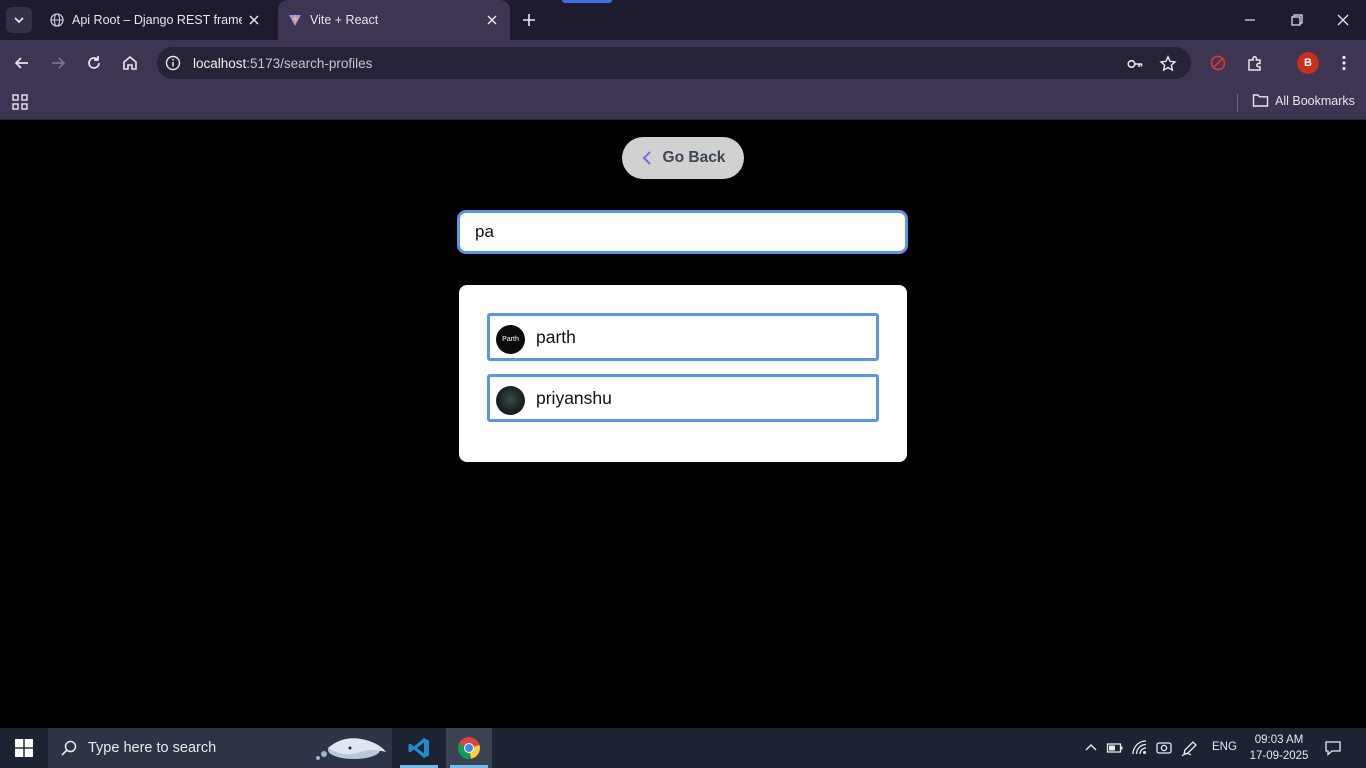 This screenshot has height=768, width=1366. Describe the element at coordinates (152, 748) in the screenshot. I see `taskbar-search-placeholder: Type here to search` at that location.